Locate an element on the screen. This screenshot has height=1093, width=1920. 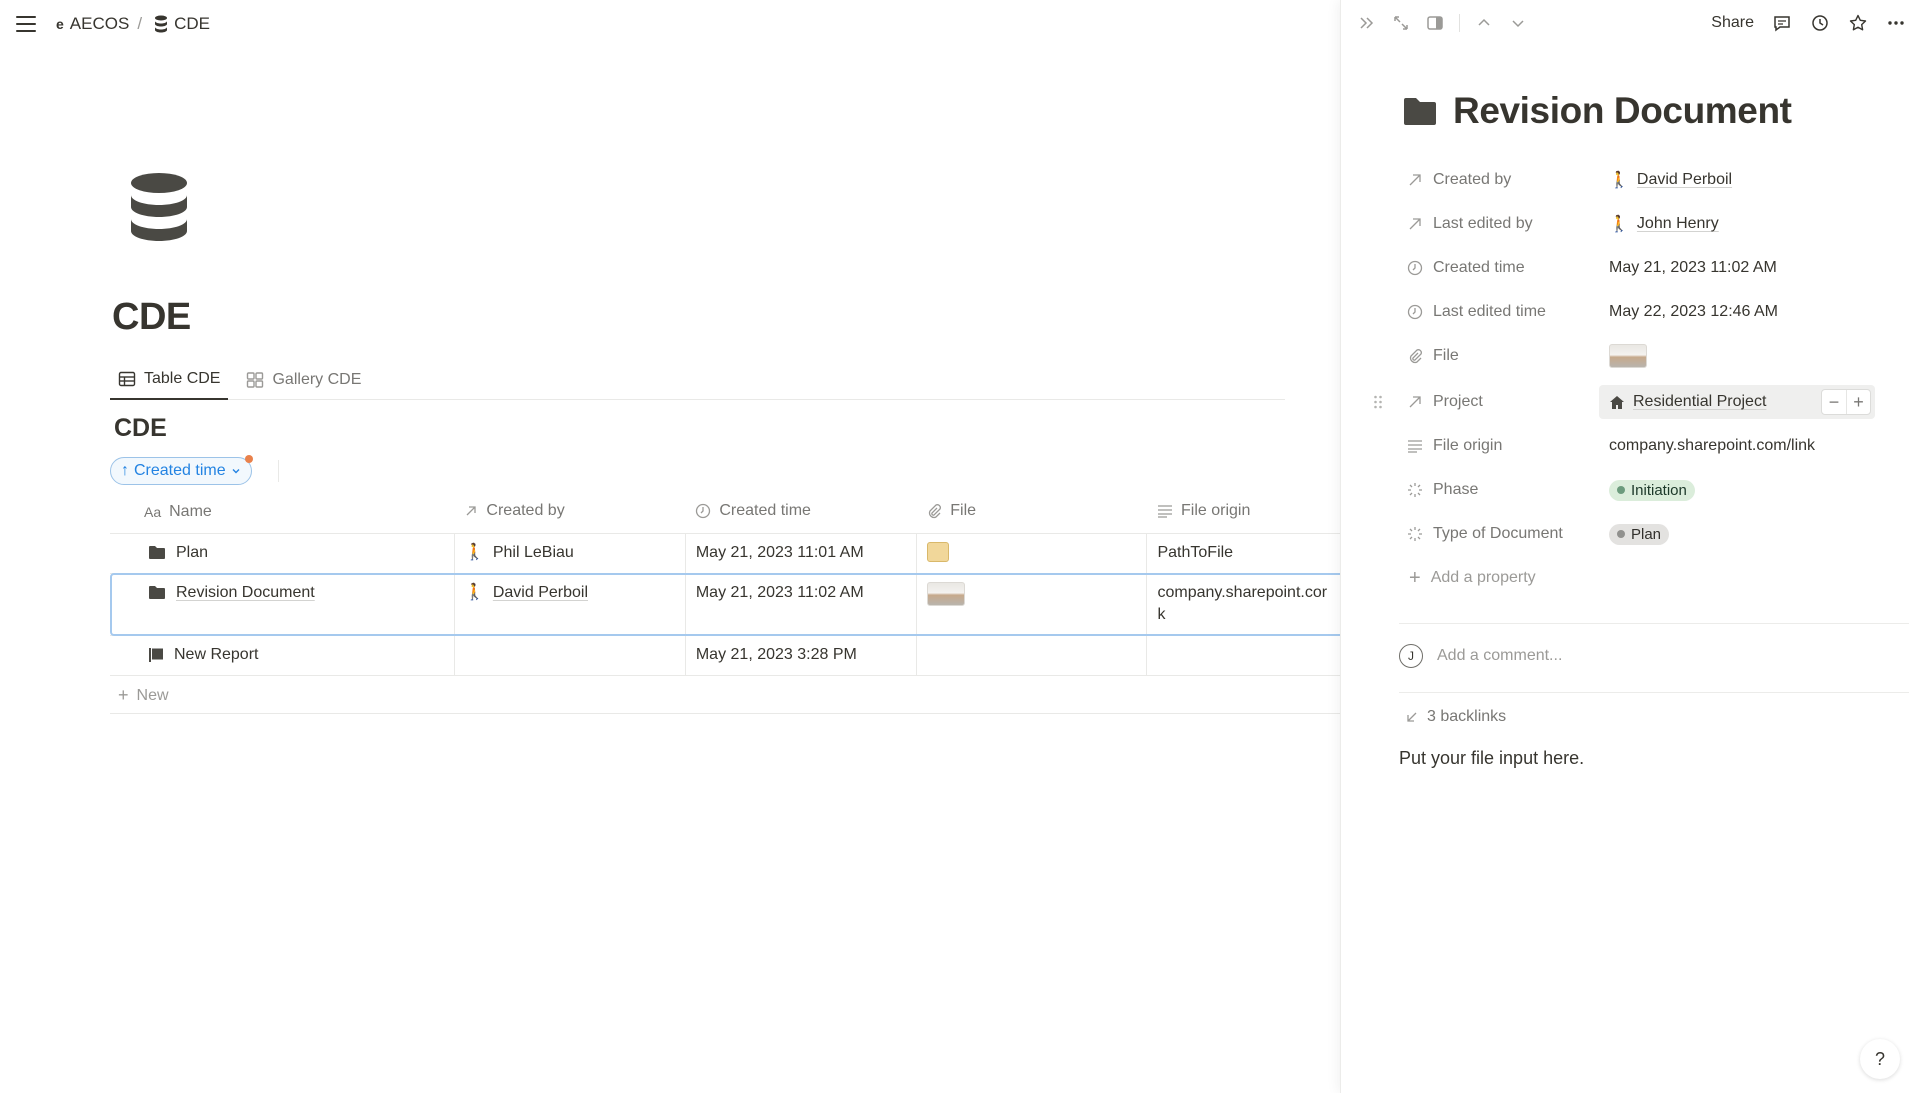
property-label: Created time is located at coordinates (1479, 267).